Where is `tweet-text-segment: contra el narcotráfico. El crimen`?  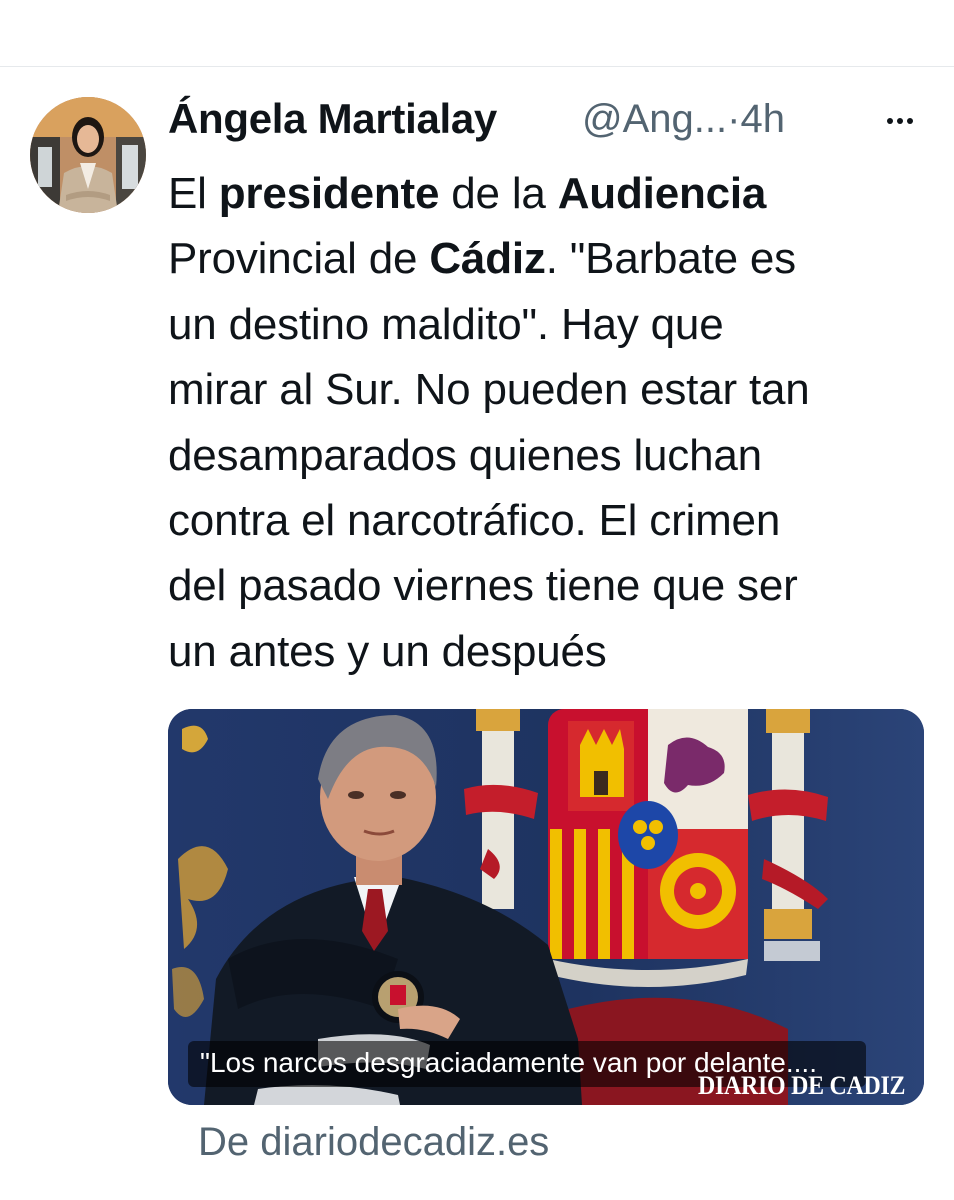
tweet-text-segment: contra el narcotráfico. El crimen is located at coordinates (474, 521).